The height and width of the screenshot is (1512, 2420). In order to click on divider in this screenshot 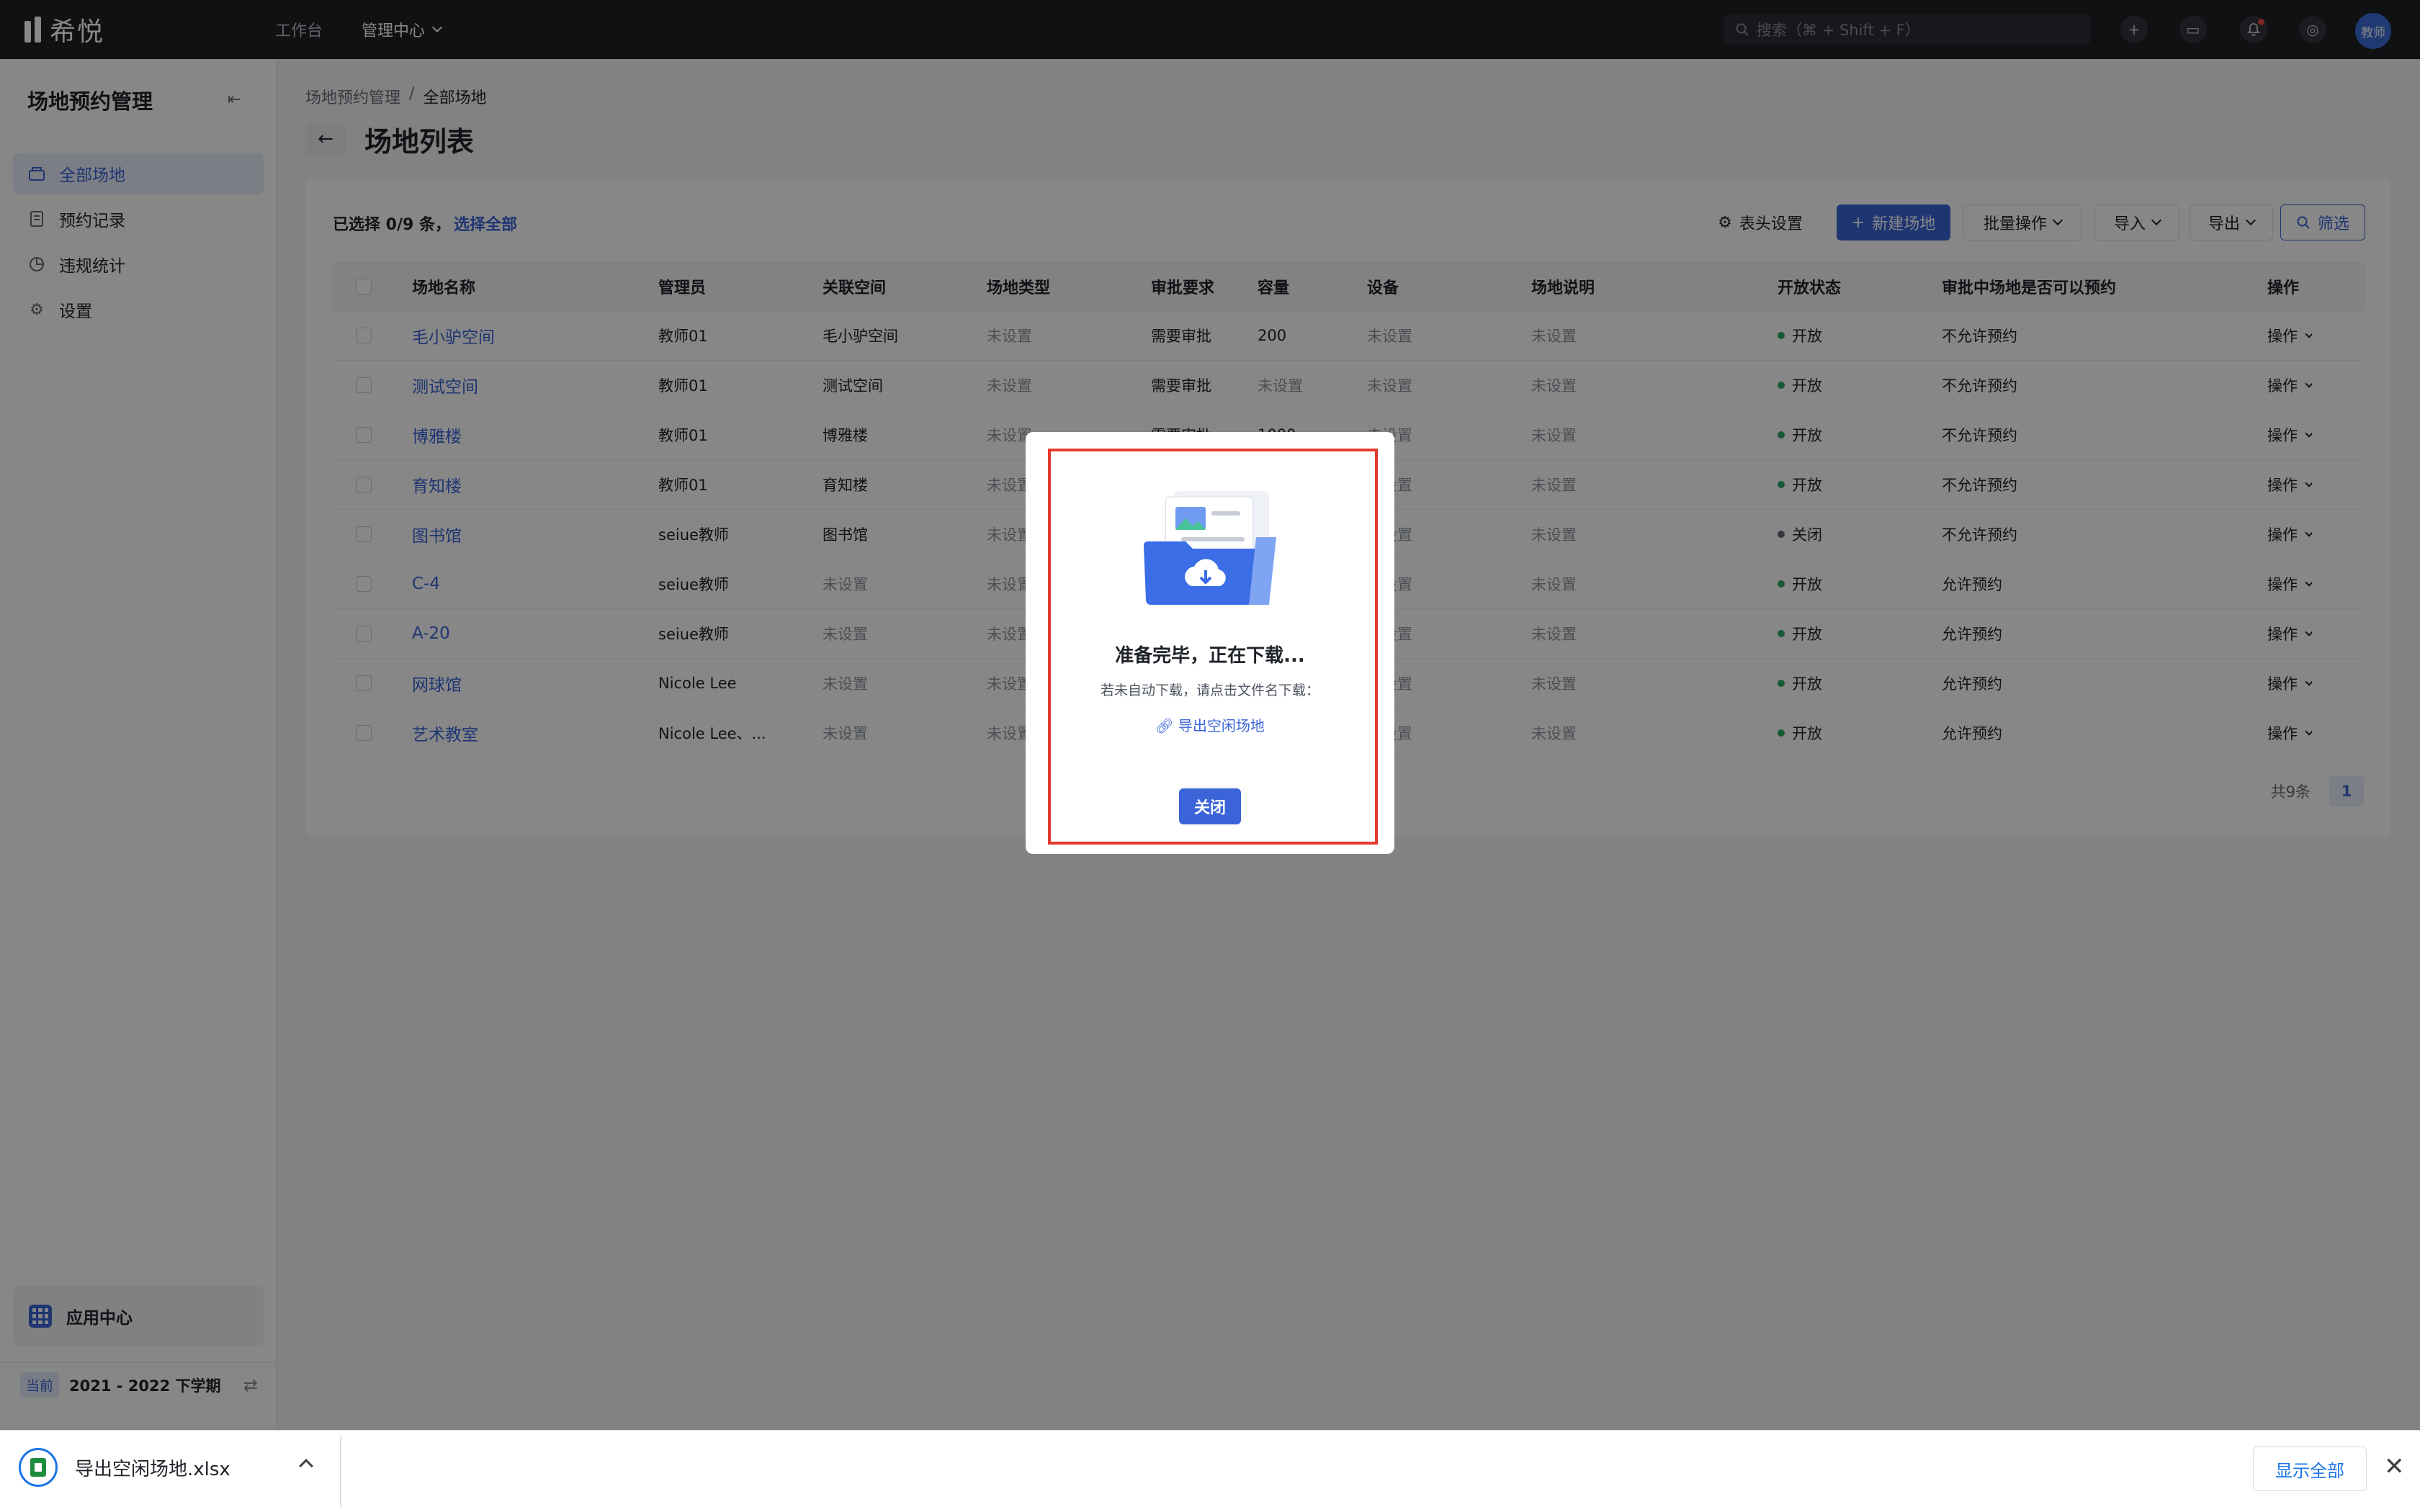, I will do `click(340, 1471)`.